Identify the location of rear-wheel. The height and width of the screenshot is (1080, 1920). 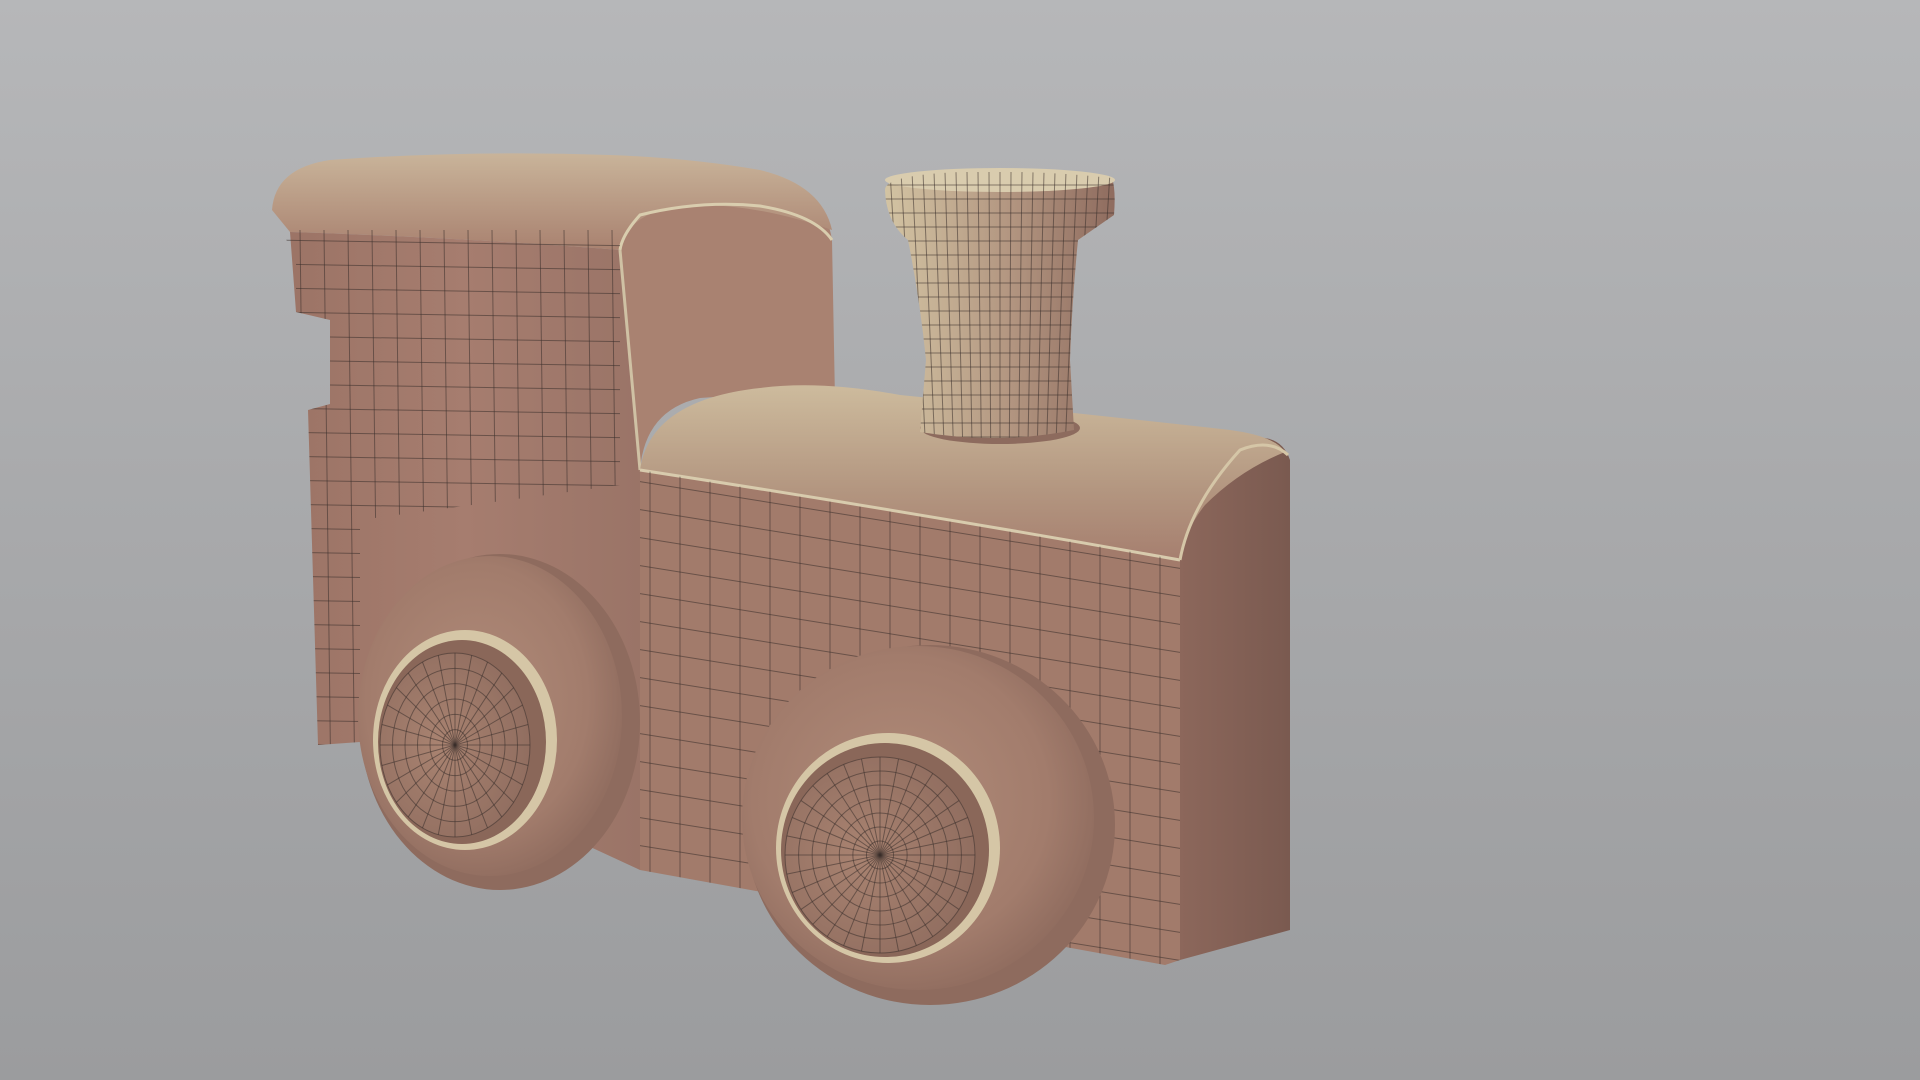
(499, 722).